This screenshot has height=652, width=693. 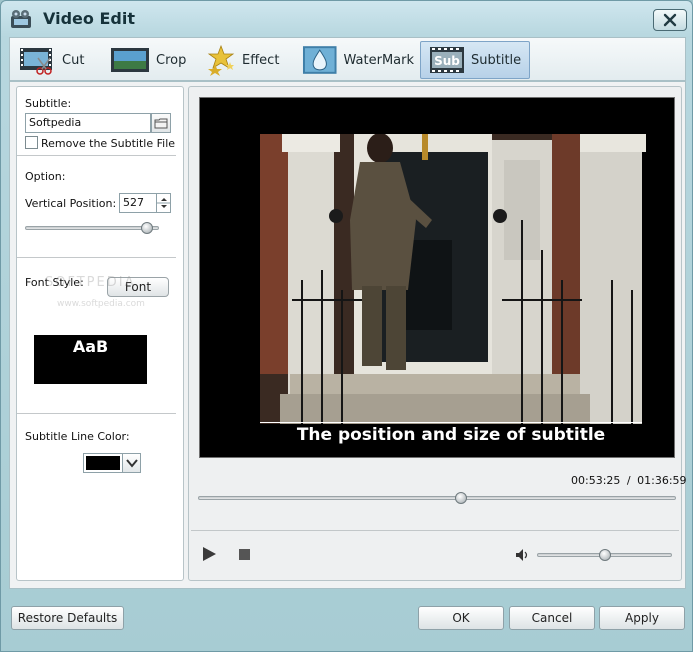 What do you see at coordinates (31, 142) in the screenshot?
I see `remove-subtitle-checkbox` at bounding box center [31, 142].